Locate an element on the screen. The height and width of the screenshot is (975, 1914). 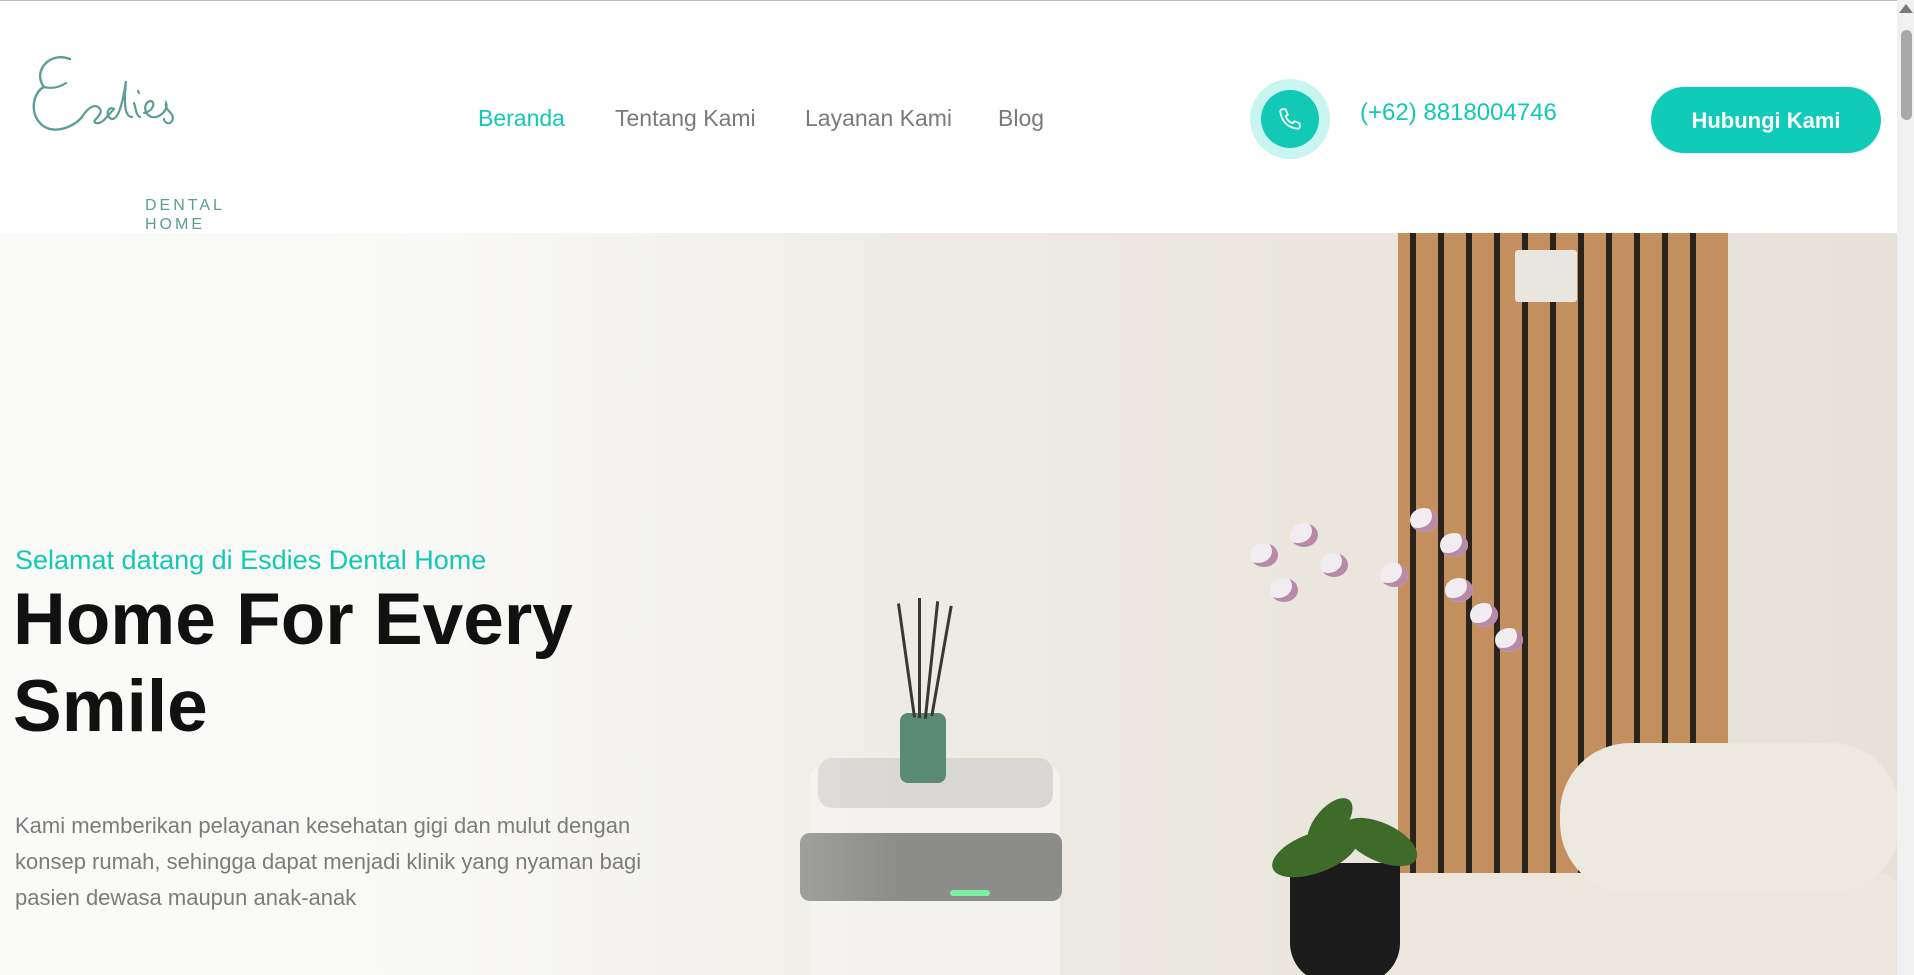
wall-vent is located at coordinates (1546, 276).